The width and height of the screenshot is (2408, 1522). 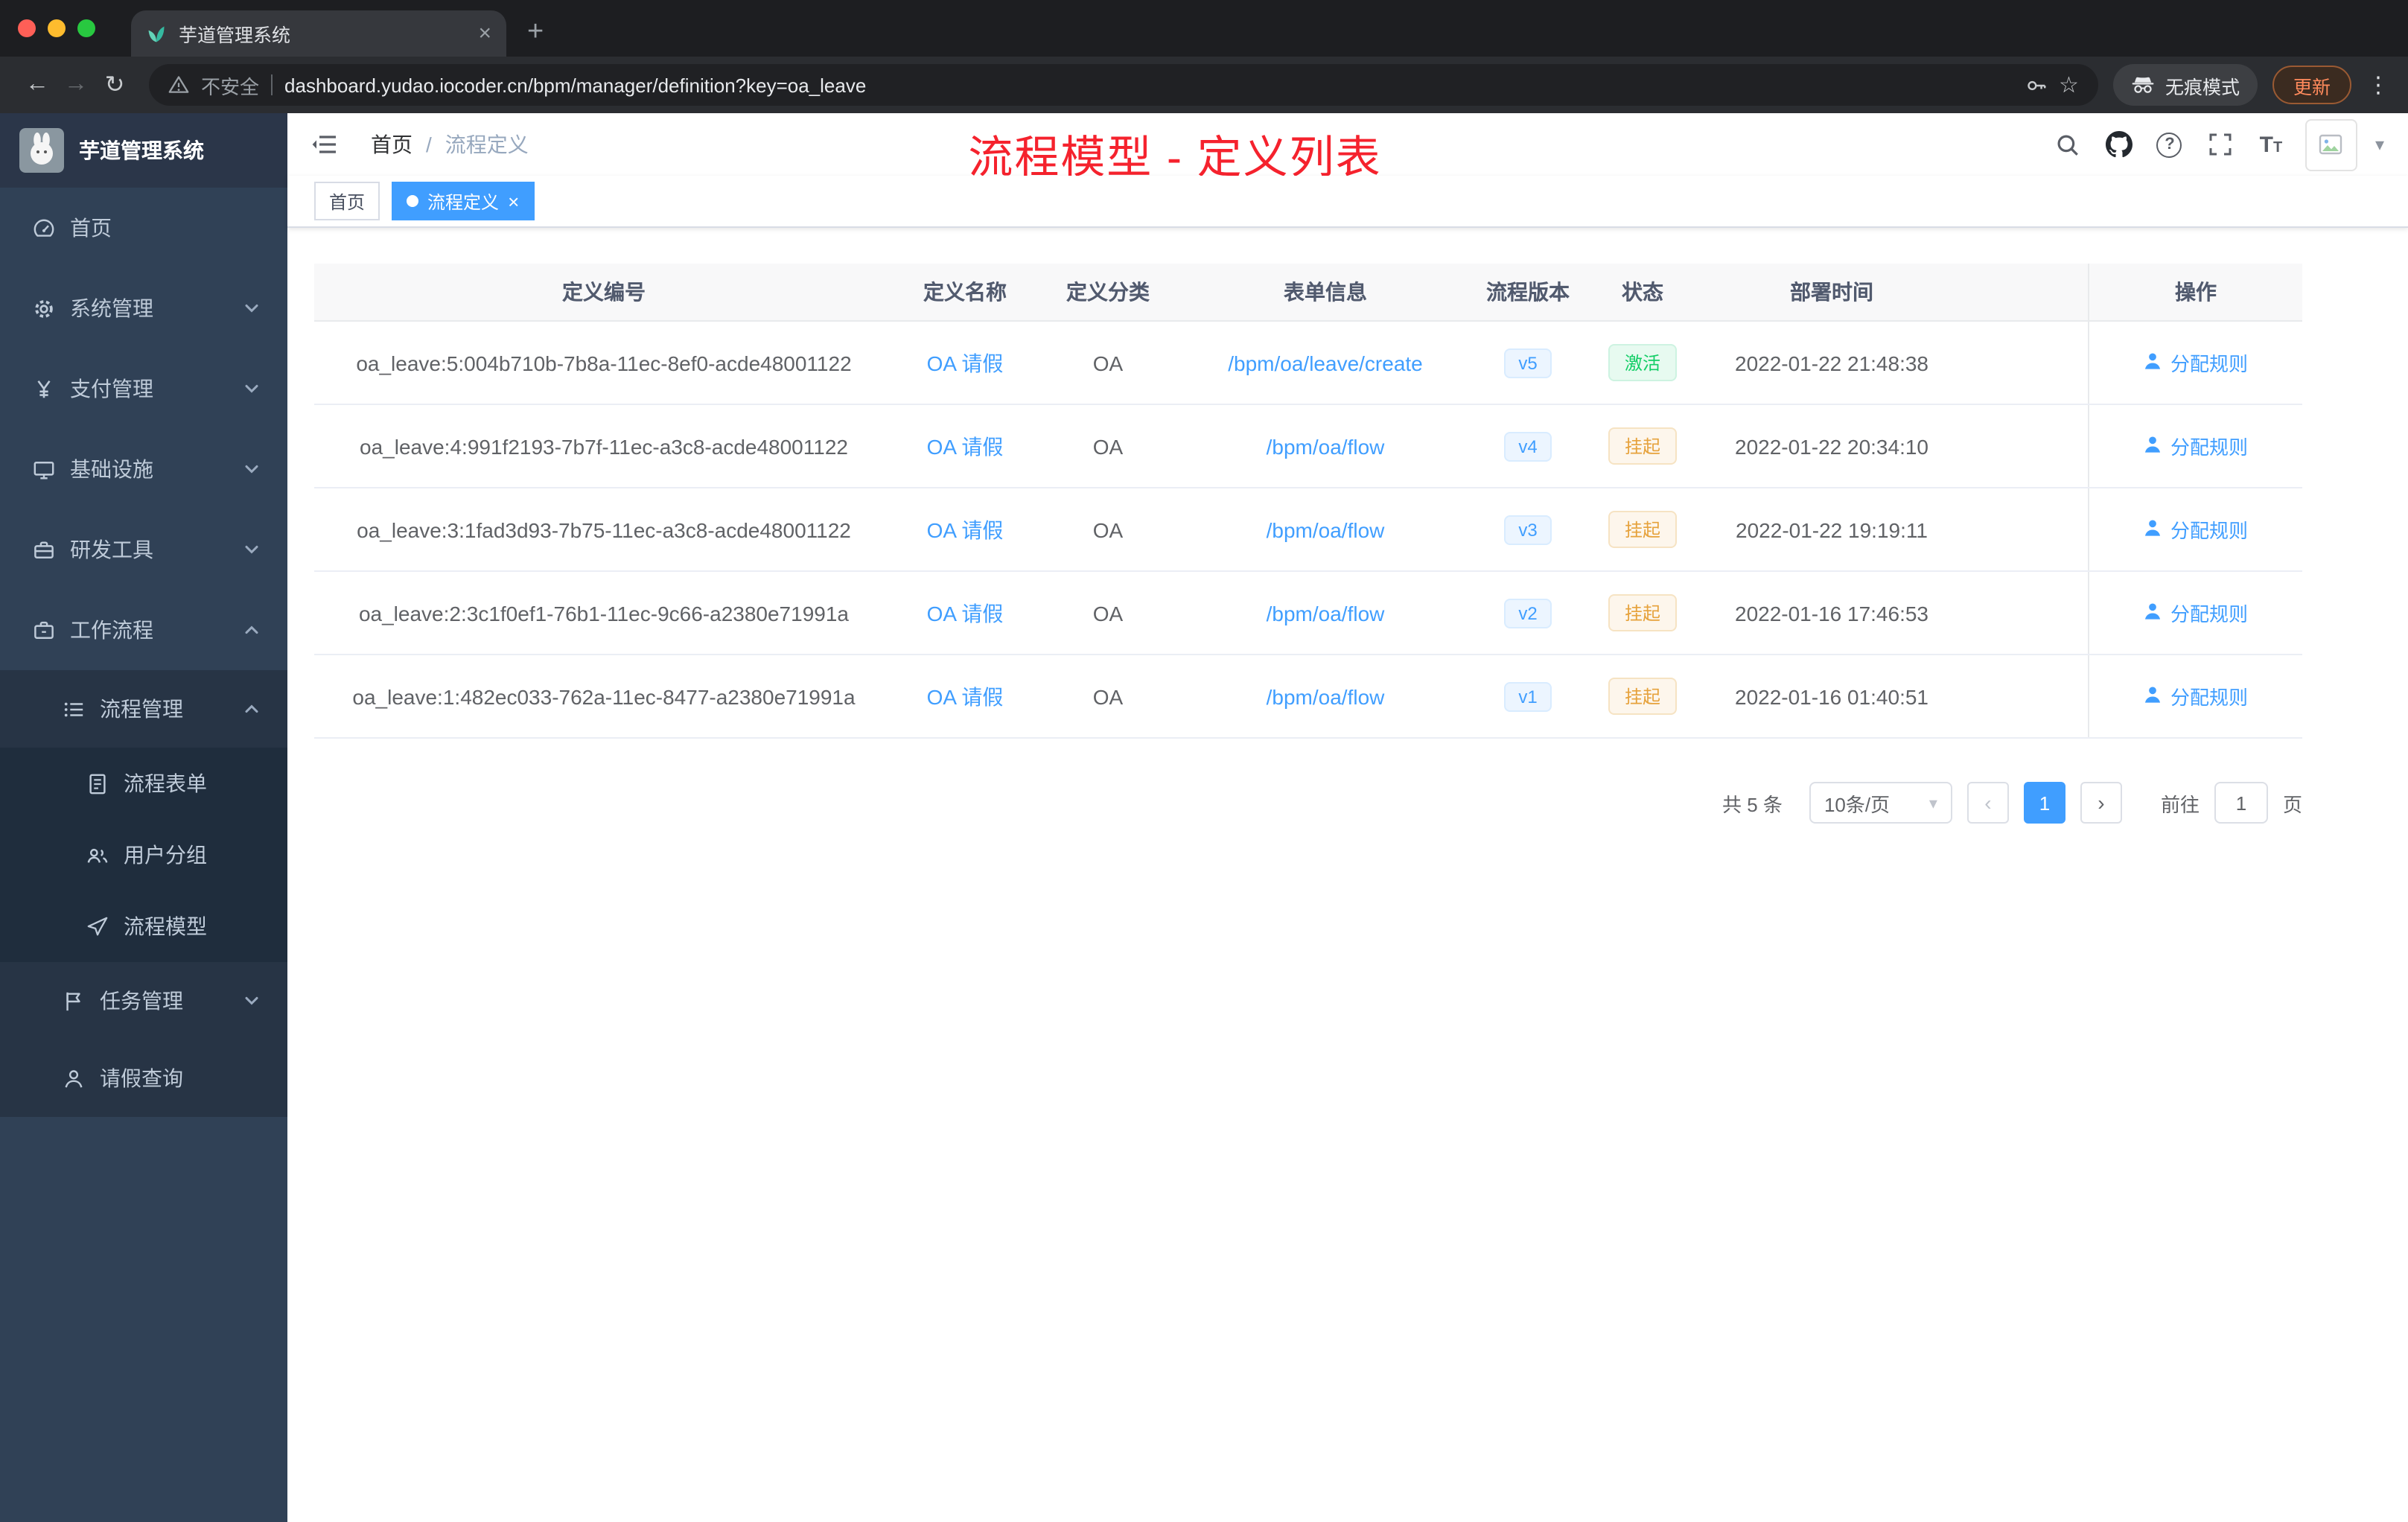 I want to click on hamburger-icon, so click(x=324, y=144).